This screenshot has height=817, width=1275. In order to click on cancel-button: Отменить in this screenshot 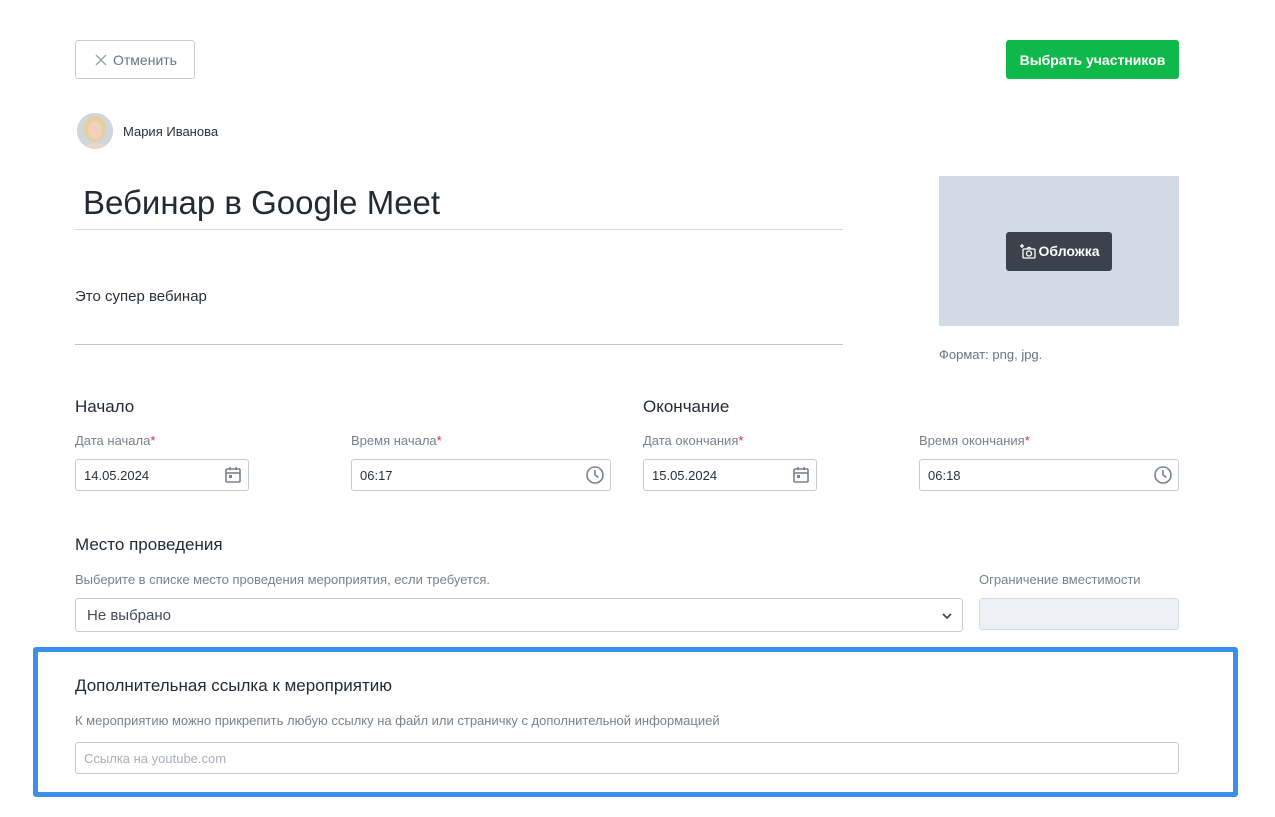, I will do `click(135, 59)`.